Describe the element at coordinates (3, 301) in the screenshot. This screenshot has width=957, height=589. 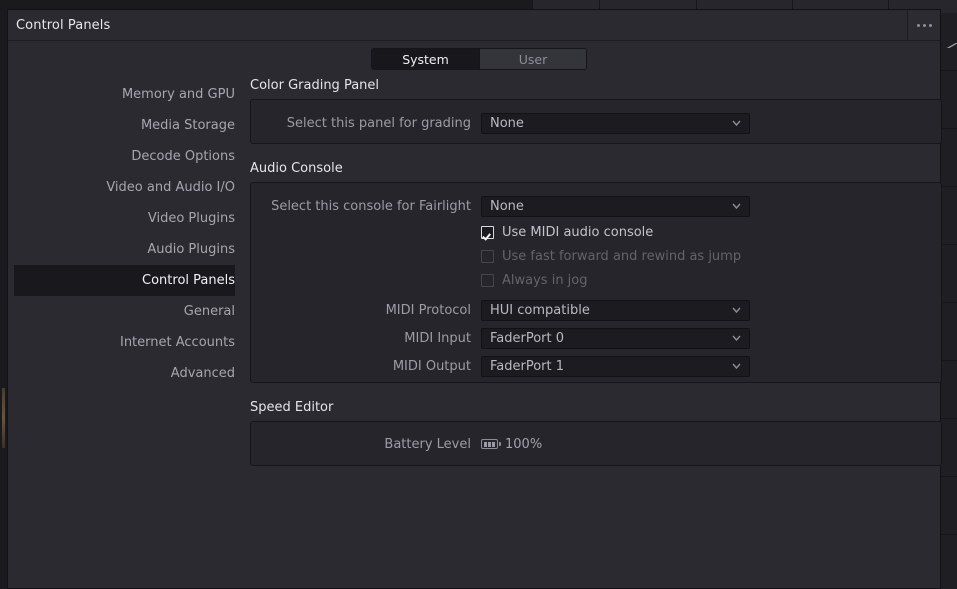
I see `background-left-edge` at that location.